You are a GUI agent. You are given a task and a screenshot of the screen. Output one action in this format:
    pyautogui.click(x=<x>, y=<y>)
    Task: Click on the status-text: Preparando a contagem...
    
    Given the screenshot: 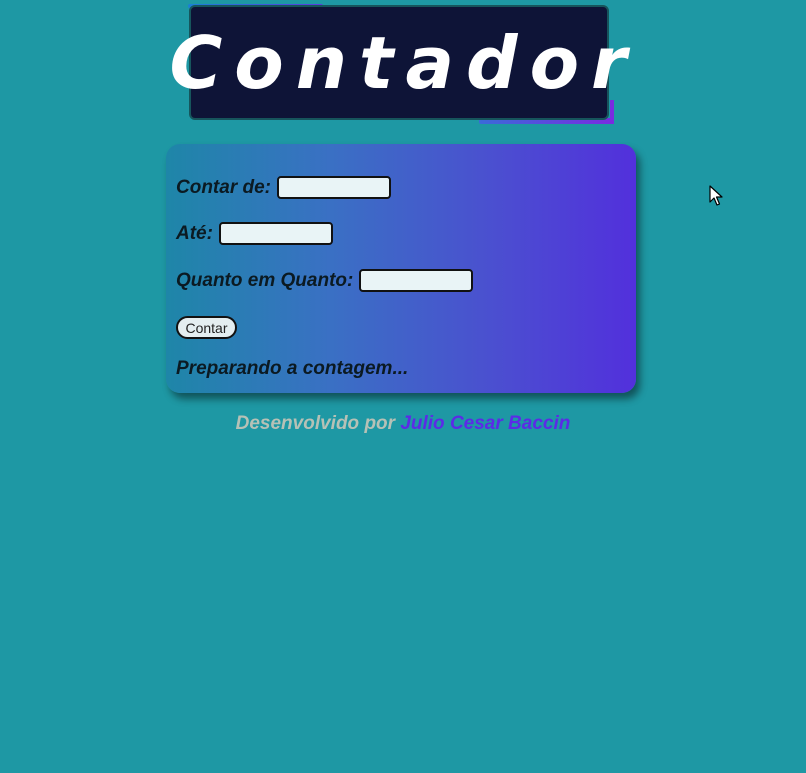 What is the action you would take?
    pyautogui.click(x=292, y=368)
    